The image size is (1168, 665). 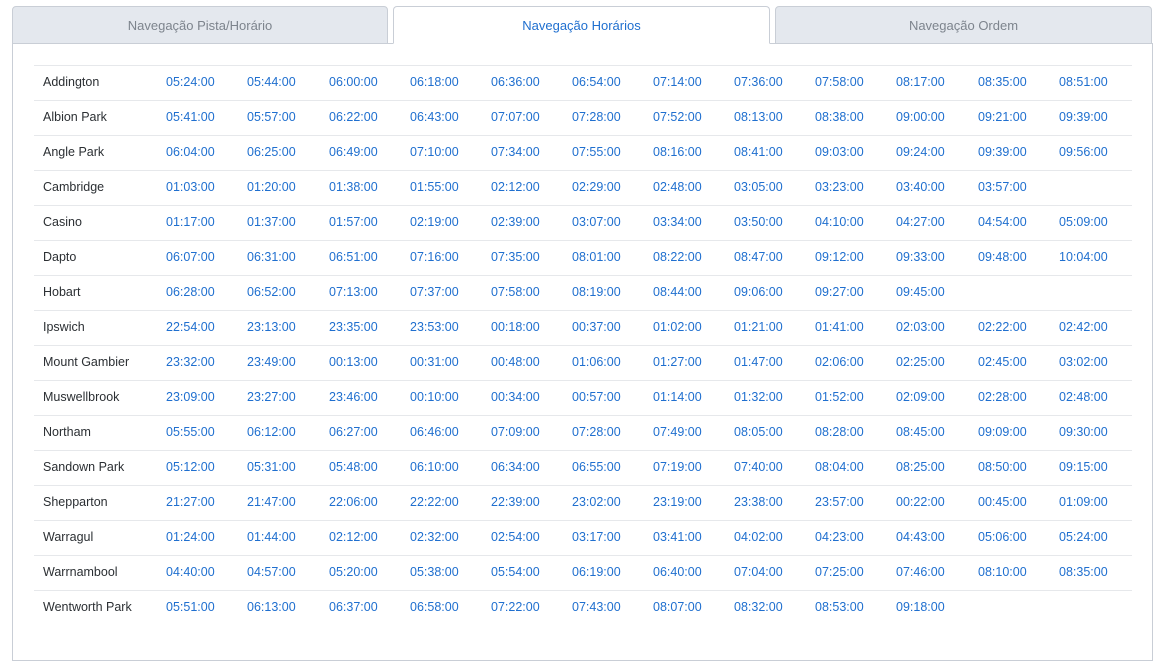 I want to click on race-time-link: 08:41:00, so click(x=758, y=152).